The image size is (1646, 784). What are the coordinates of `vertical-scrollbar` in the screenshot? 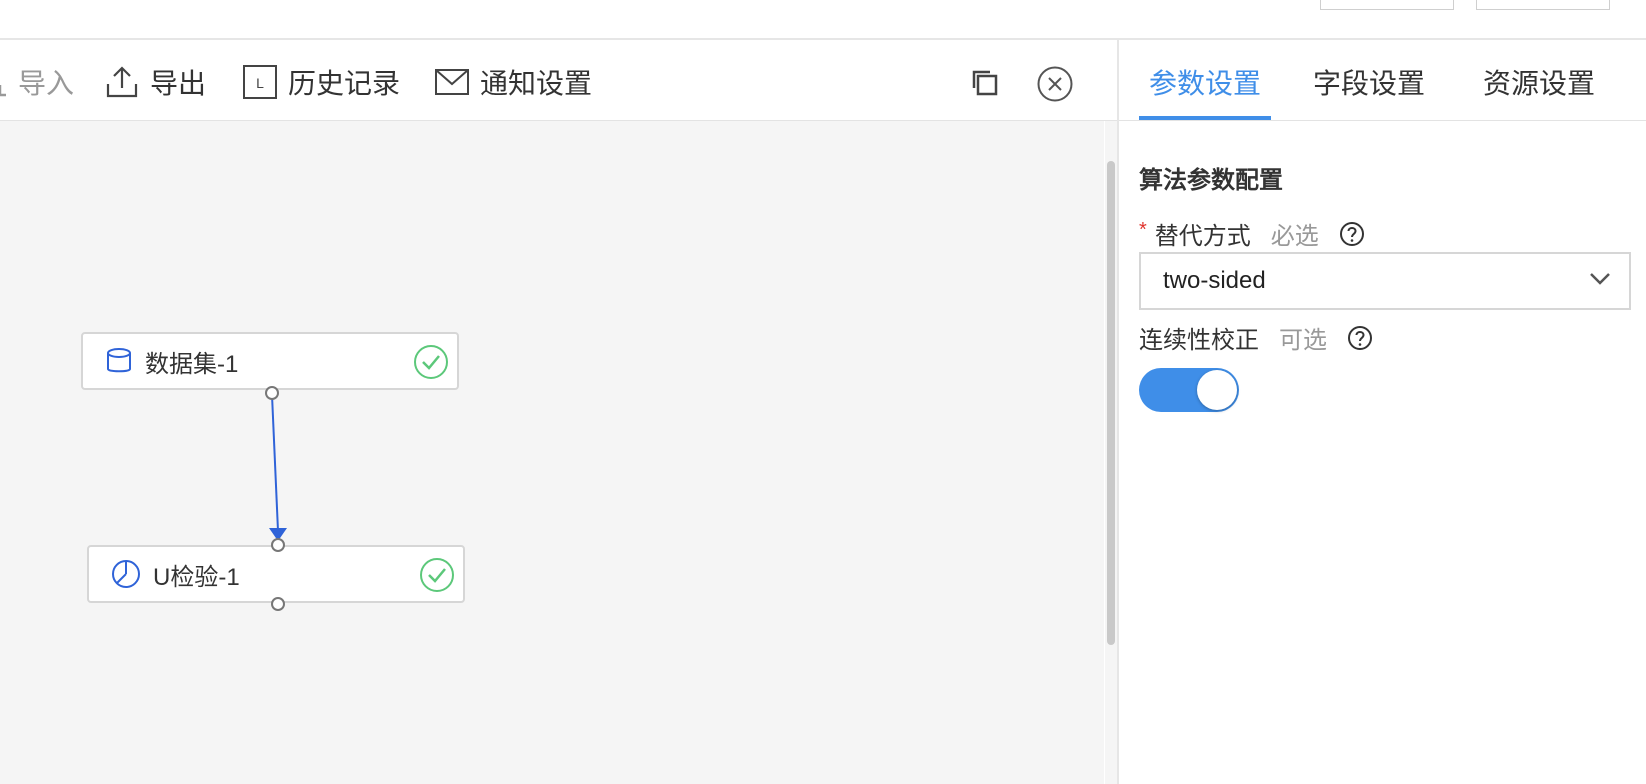 It's located at (1111, 452).